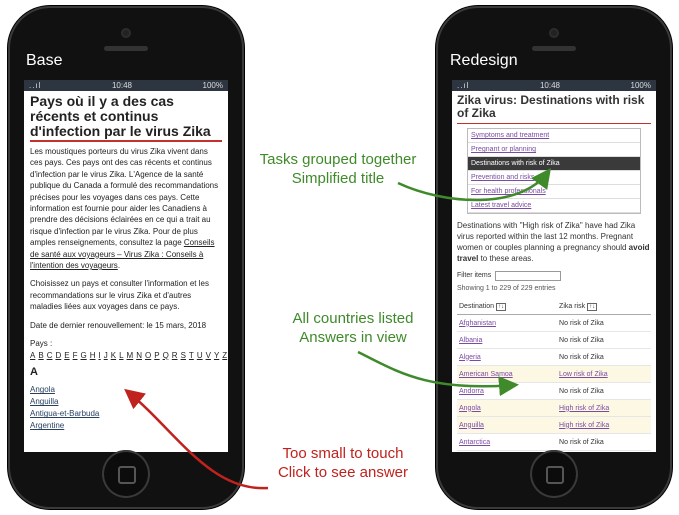  What do you see at coordinates (83, 355) in the screenshot?
I see `letter-link: G` at bounding box center [83, 355].